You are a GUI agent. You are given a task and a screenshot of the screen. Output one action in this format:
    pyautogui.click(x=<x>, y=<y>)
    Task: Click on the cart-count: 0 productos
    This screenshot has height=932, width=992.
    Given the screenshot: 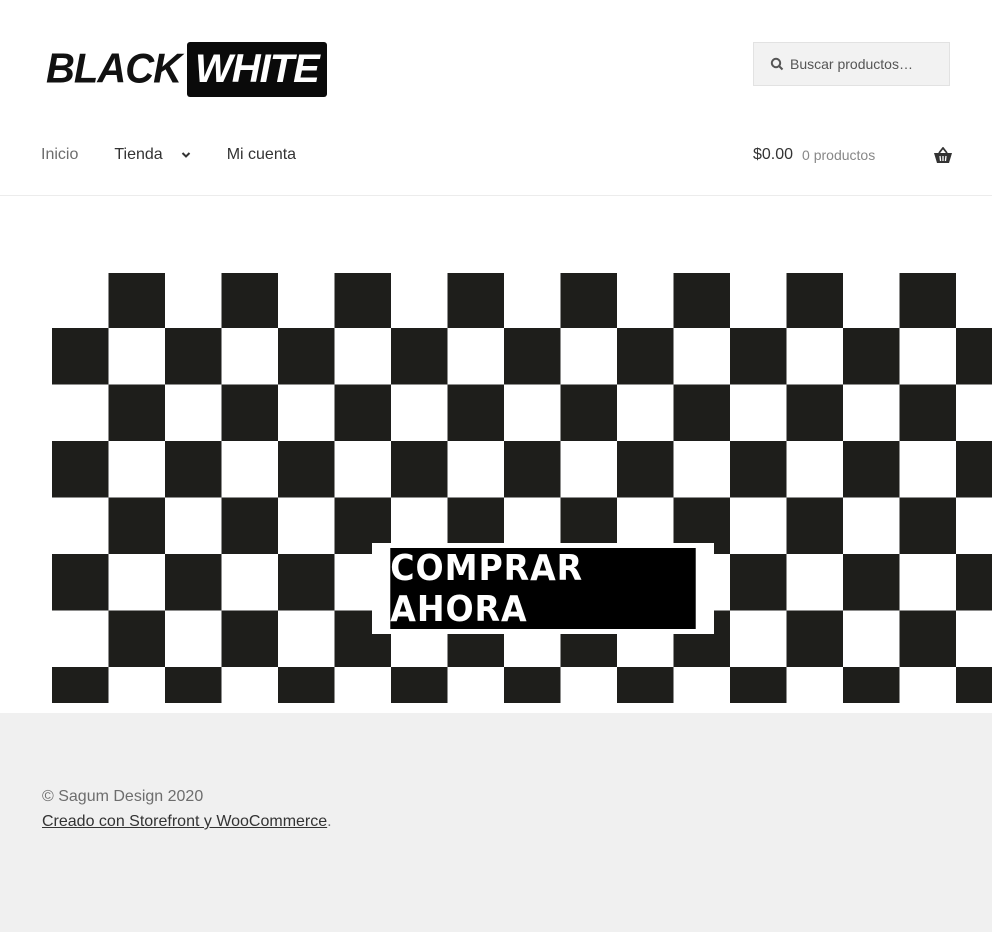 What is the action you would take?
    pyautogui.click(x=839, y=155)
    